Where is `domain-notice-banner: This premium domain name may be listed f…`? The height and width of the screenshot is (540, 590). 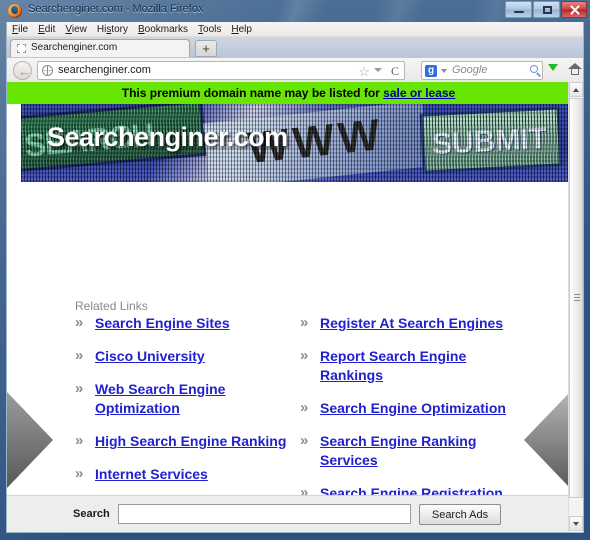 domain-notice-banner: This premium domain name may be listed f… is located at coordinates (288, 93).